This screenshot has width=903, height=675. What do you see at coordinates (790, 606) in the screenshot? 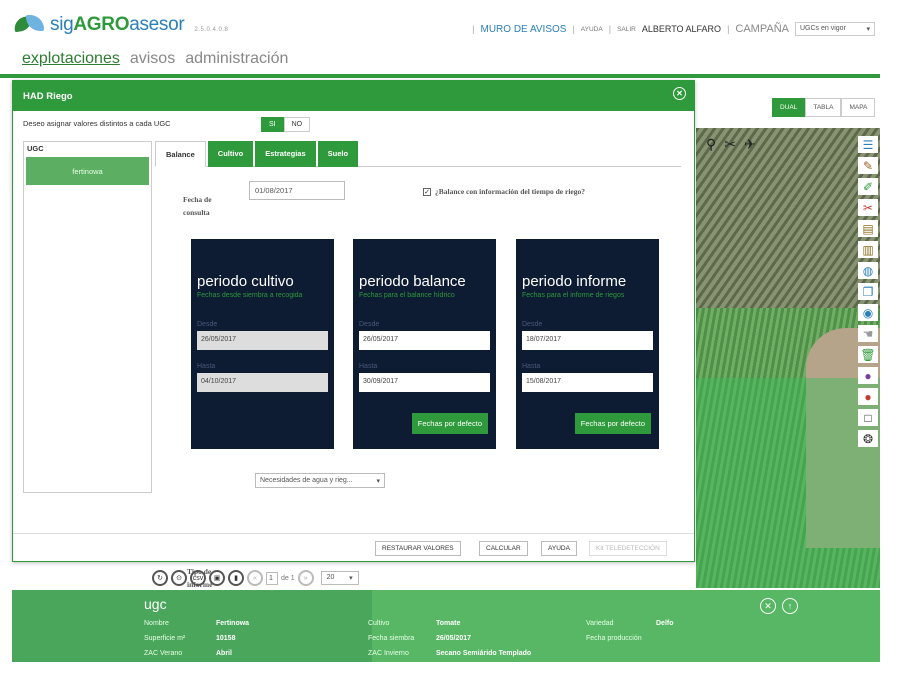
I see `arrow-up-icon: ↑` at bounding box center [790, 606].